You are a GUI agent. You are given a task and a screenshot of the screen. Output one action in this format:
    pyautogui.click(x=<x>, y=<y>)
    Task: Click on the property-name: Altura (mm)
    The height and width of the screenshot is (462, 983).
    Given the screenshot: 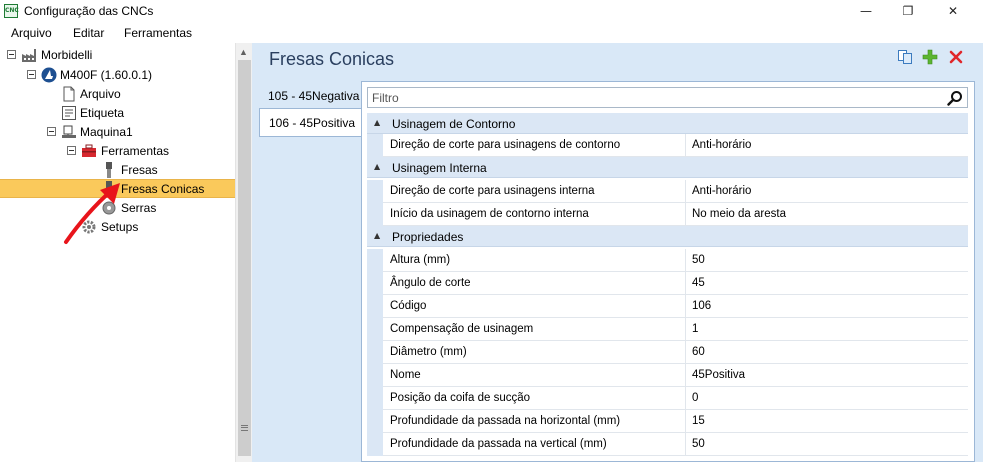 What is the action you would take?
    pyautogui.click(x=534, y=260)
    